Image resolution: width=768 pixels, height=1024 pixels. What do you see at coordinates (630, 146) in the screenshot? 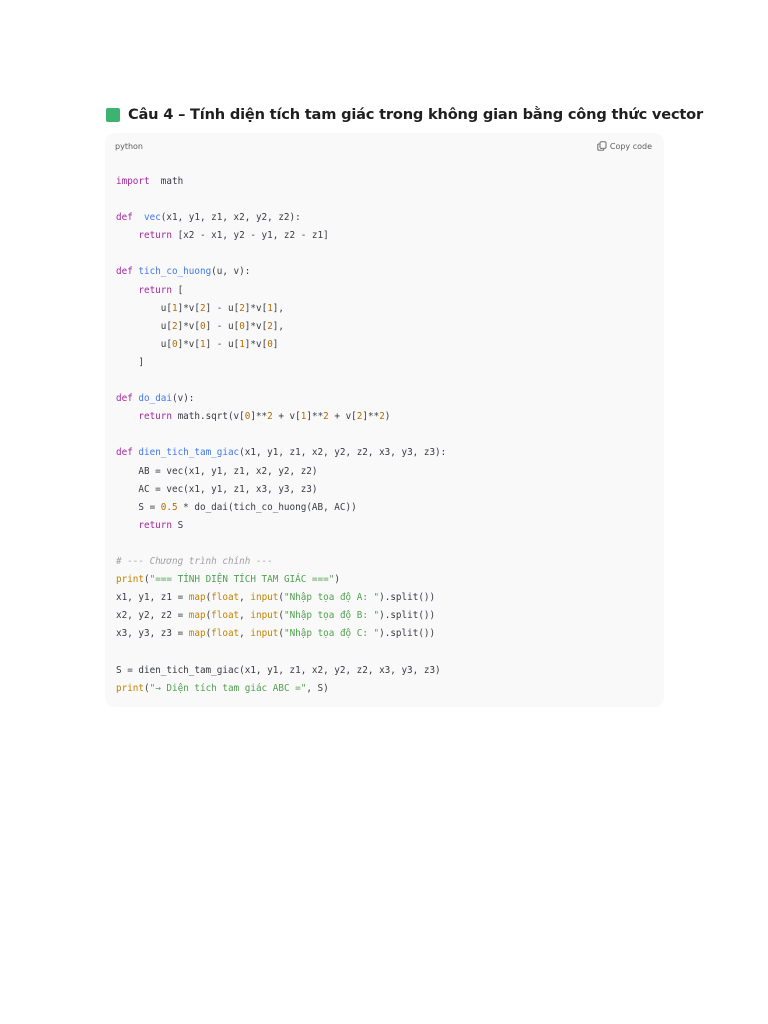
I see `copy-code-label: Copy code` at bounding box center [630, 146].